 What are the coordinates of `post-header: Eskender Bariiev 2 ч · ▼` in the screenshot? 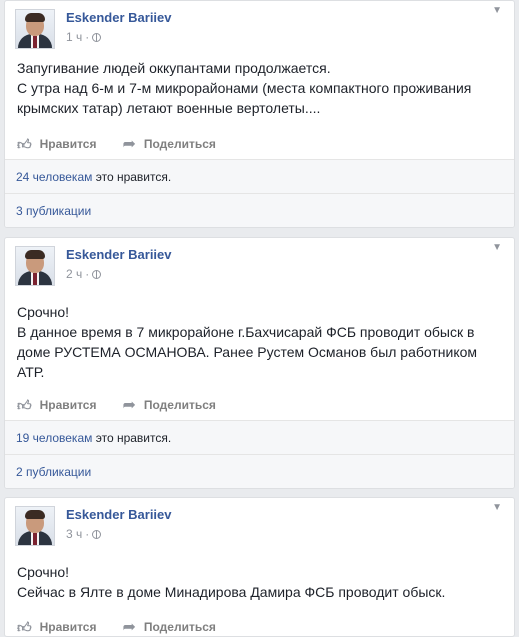 It's located at (259, 262).